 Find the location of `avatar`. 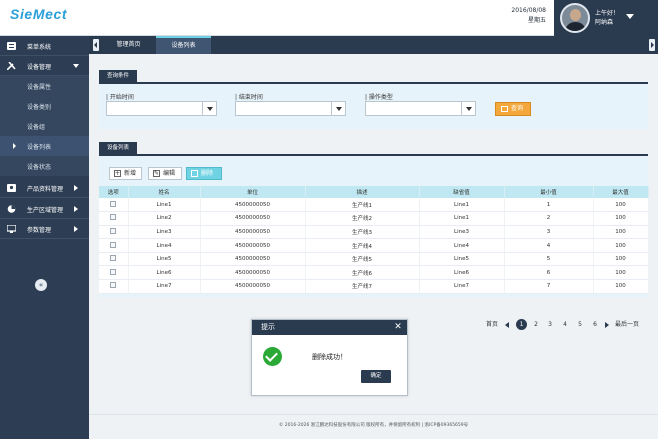

avatar is located at coordinates (575, 18).